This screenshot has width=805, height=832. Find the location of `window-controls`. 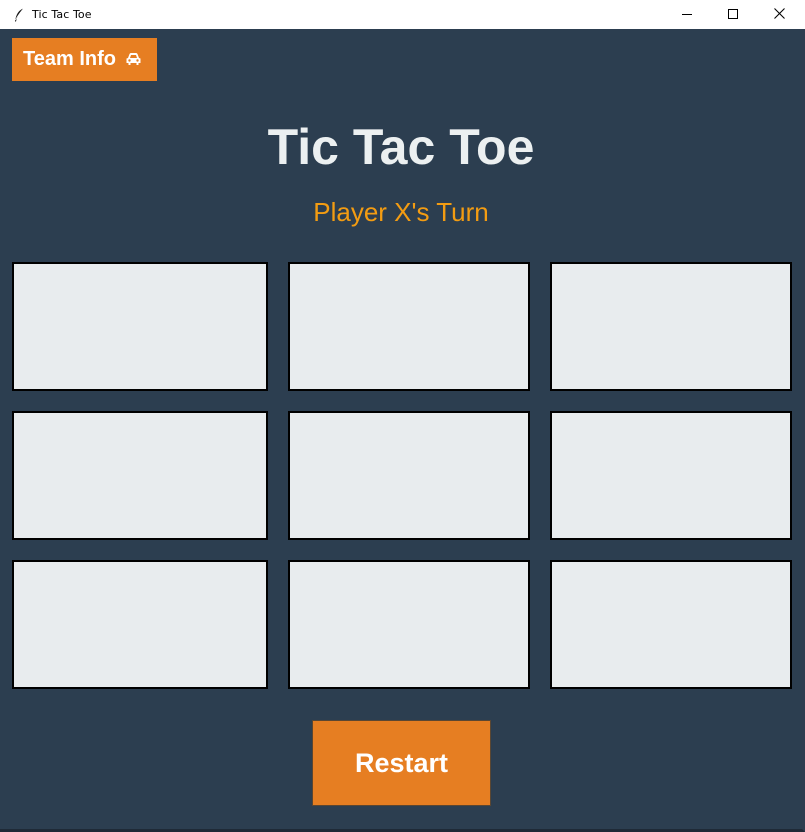

window-controls is located at coordinates (733, 14).